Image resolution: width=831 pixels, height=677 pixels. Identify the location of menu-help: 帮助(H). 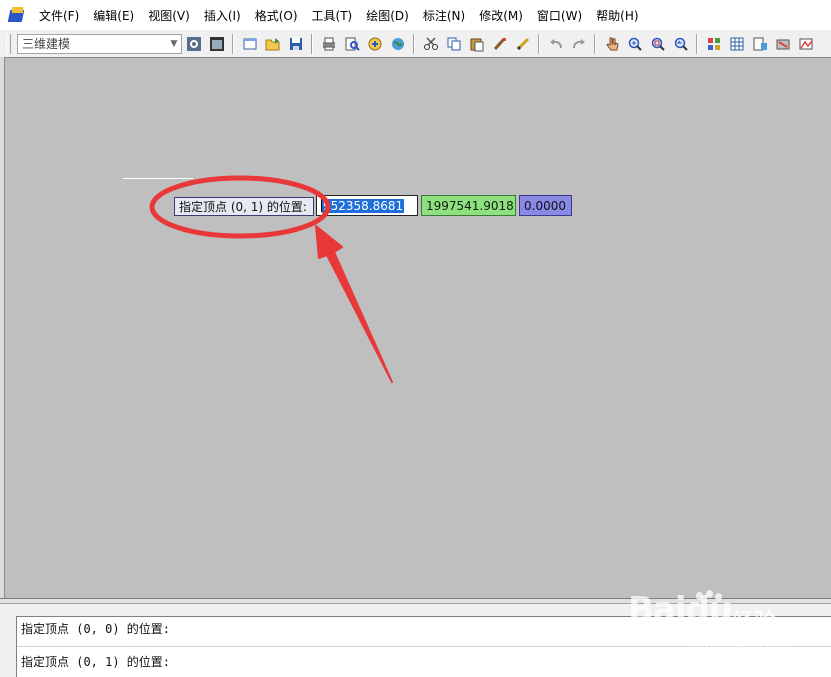
(617, 15).